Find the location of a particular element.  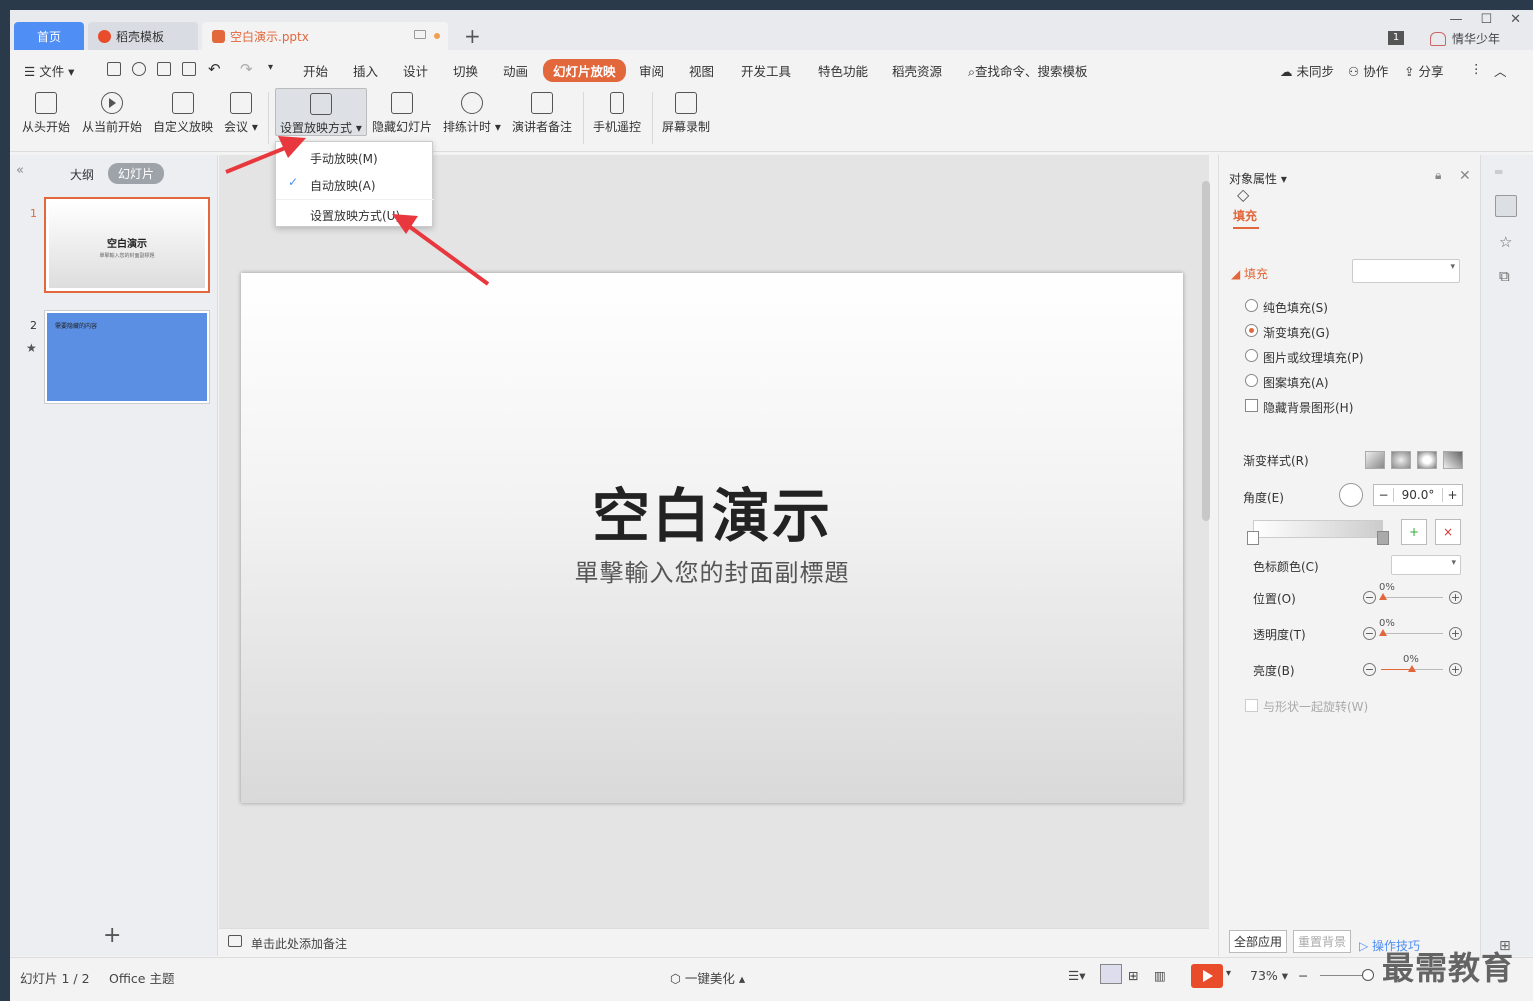

menu-slideshow: 幻灯片放映 is located at coordinates (584, 70).